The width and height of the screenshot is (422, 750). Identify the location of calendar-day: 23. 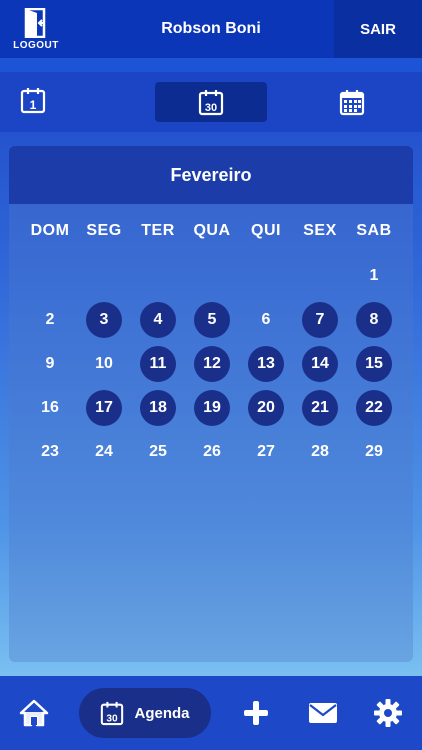
(50, 452).